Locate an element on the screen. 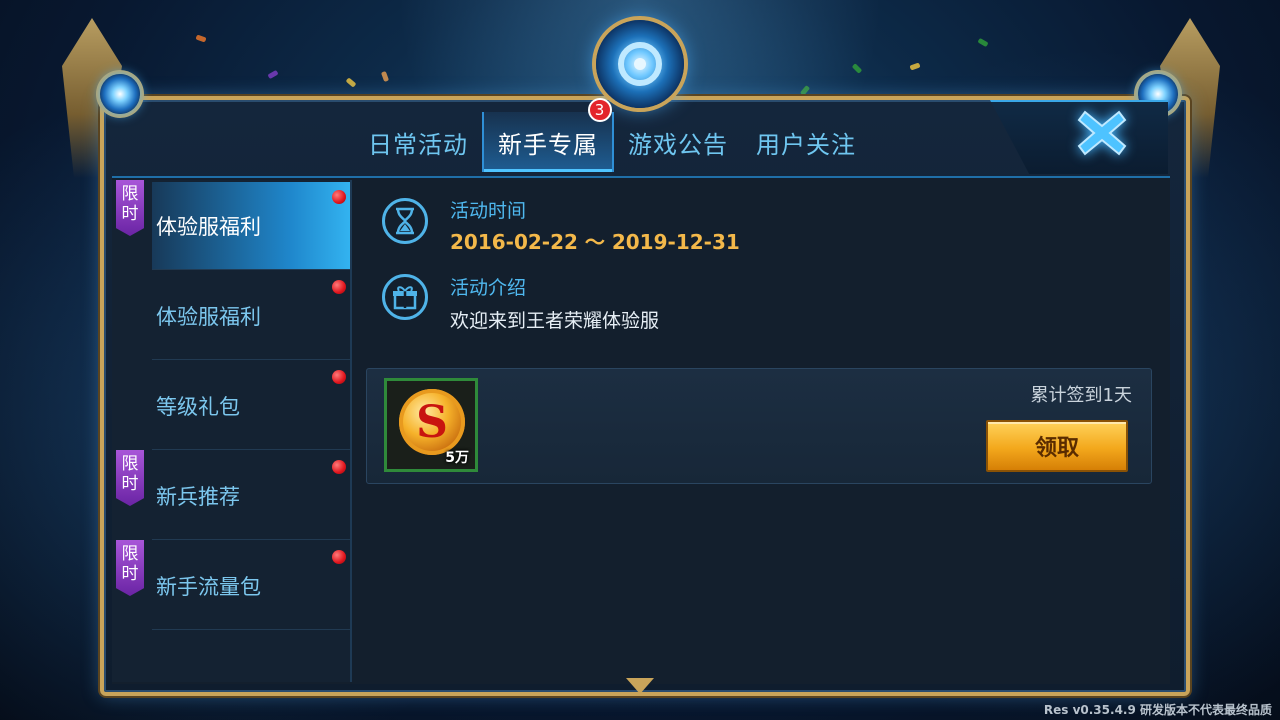 The image size is (1280, 720). tab-label: 用户关注 is located at coordinates (806, 144).